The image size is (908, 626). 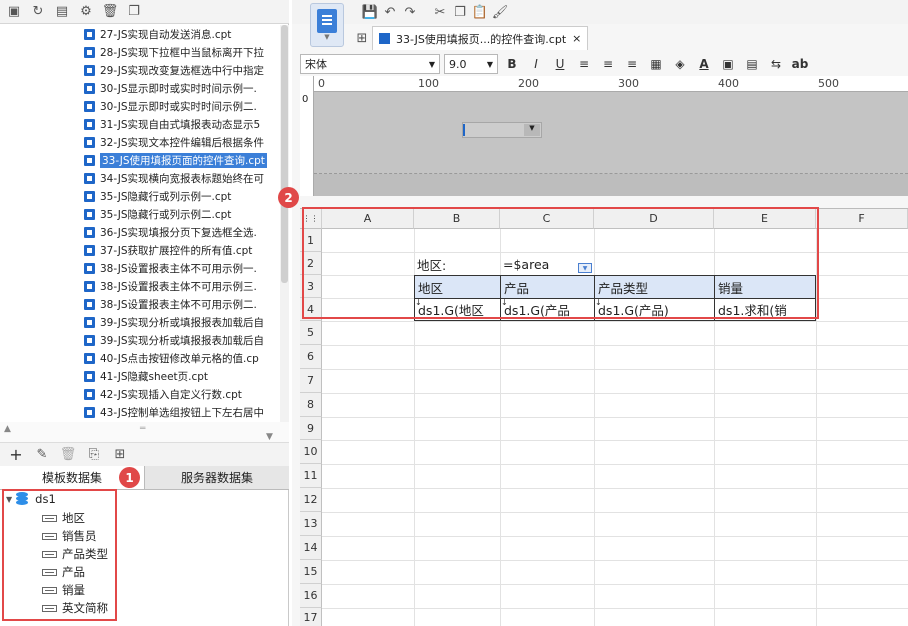 I want to click on tree-scrollbar, so click(x=284, y=223).